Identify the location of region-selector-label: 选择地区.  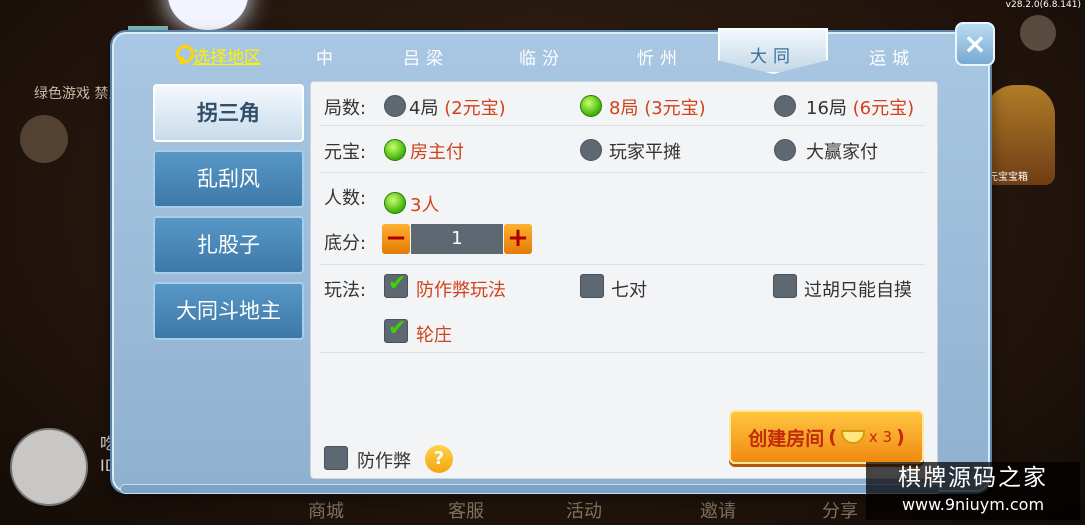
(227, 57).